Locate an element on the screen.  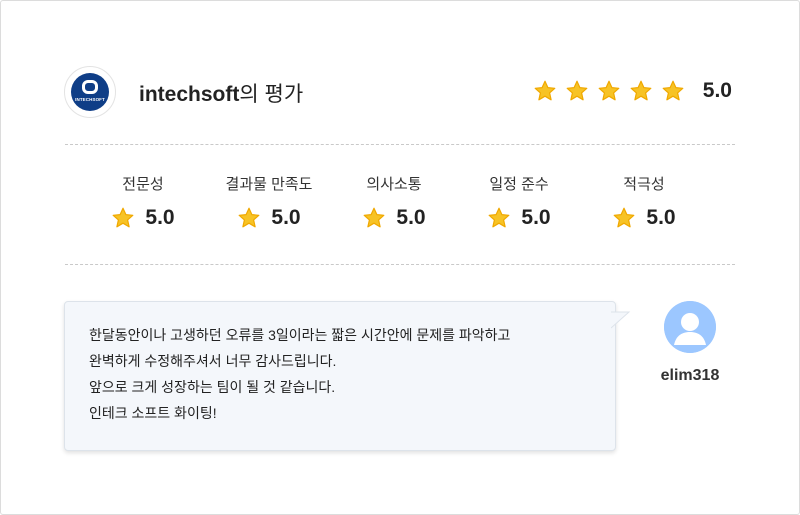
company-logo-mark: INTECHSOFT is located at coordinates (90, 92).